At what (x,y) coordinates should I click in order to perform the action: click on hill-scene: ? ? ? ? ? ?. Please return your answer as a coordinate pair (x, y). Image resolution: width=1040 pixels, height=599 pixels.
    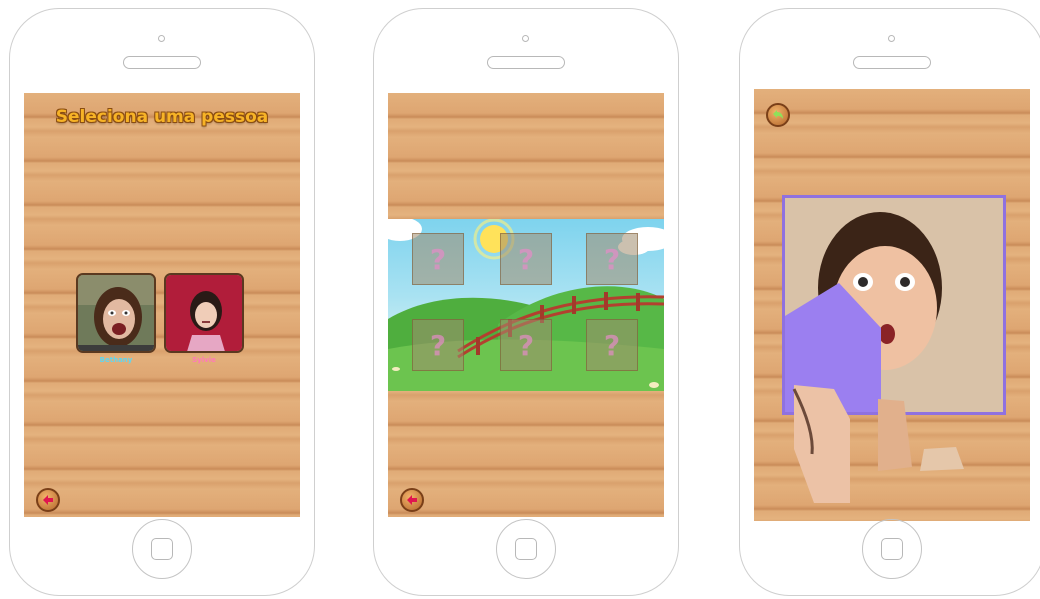
    Looking at the image, I should click on (526, 305).